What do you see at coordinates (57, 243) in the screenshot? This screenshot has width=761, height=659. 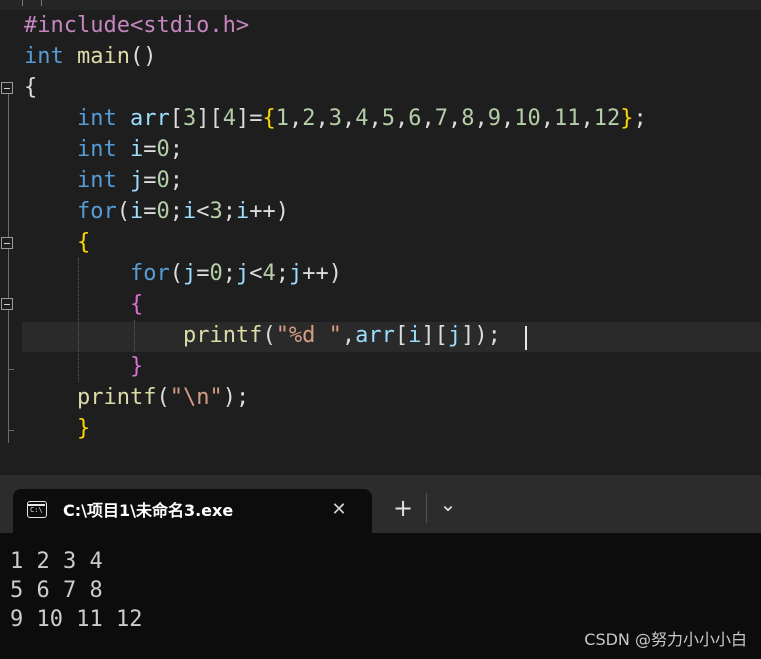 I see `code-line-8: {` at bounding box center [57, 243].